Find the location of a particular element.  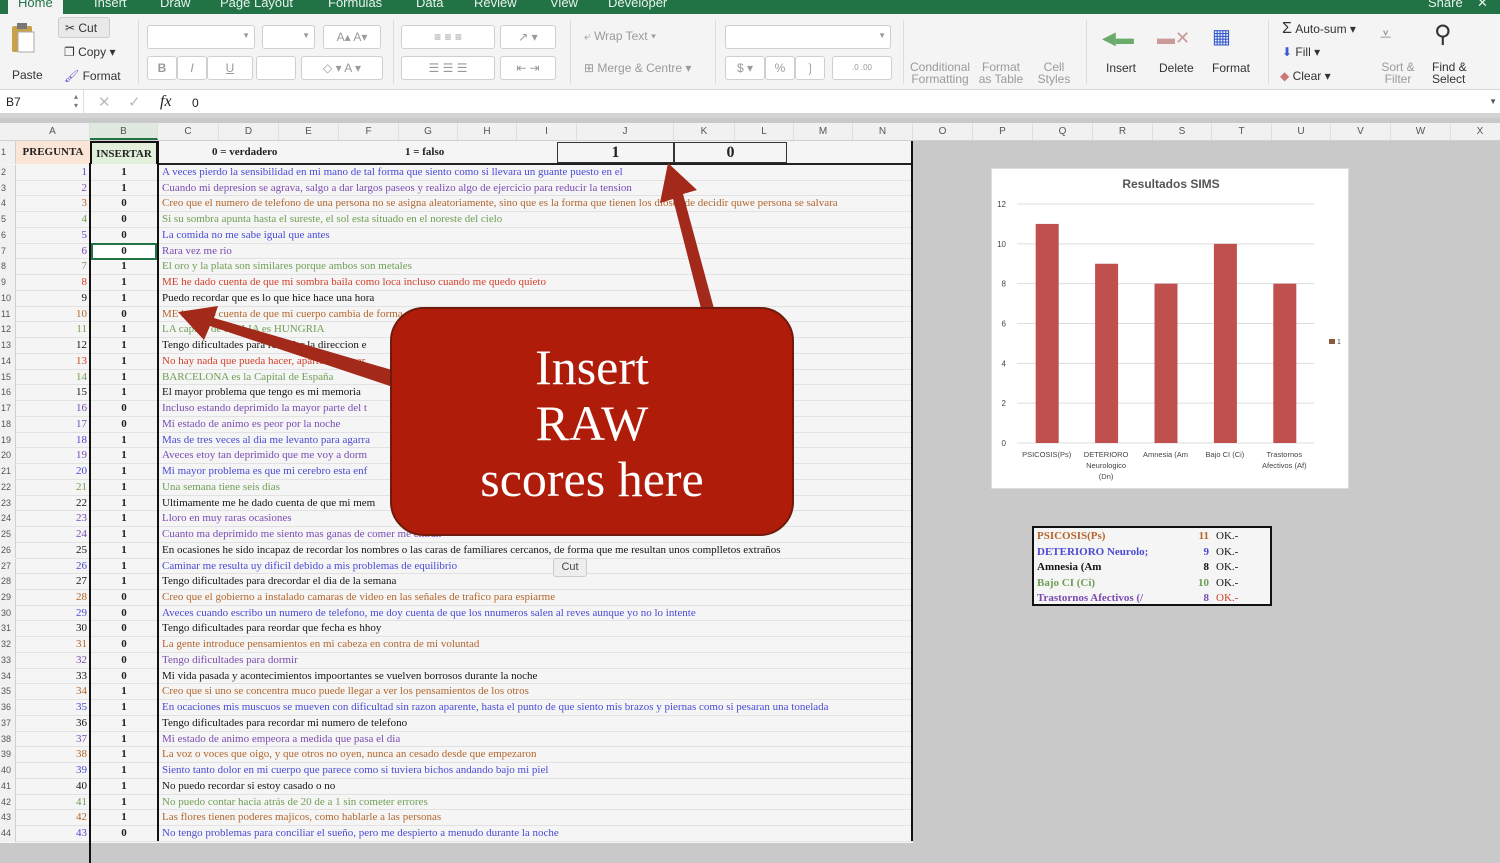

share-button: Share is located at coordinates (1445, 5).